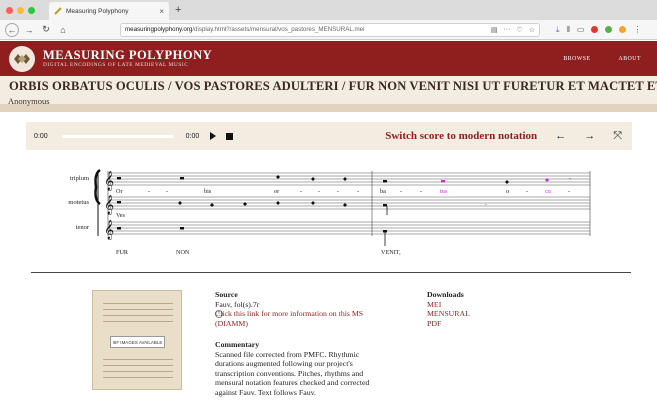 This screenshot has width=657, height=412. What do you see at coordinates (178, 10) in the screenshot?
I see `new-tab-icon: +` at bounding box center [178, 10].